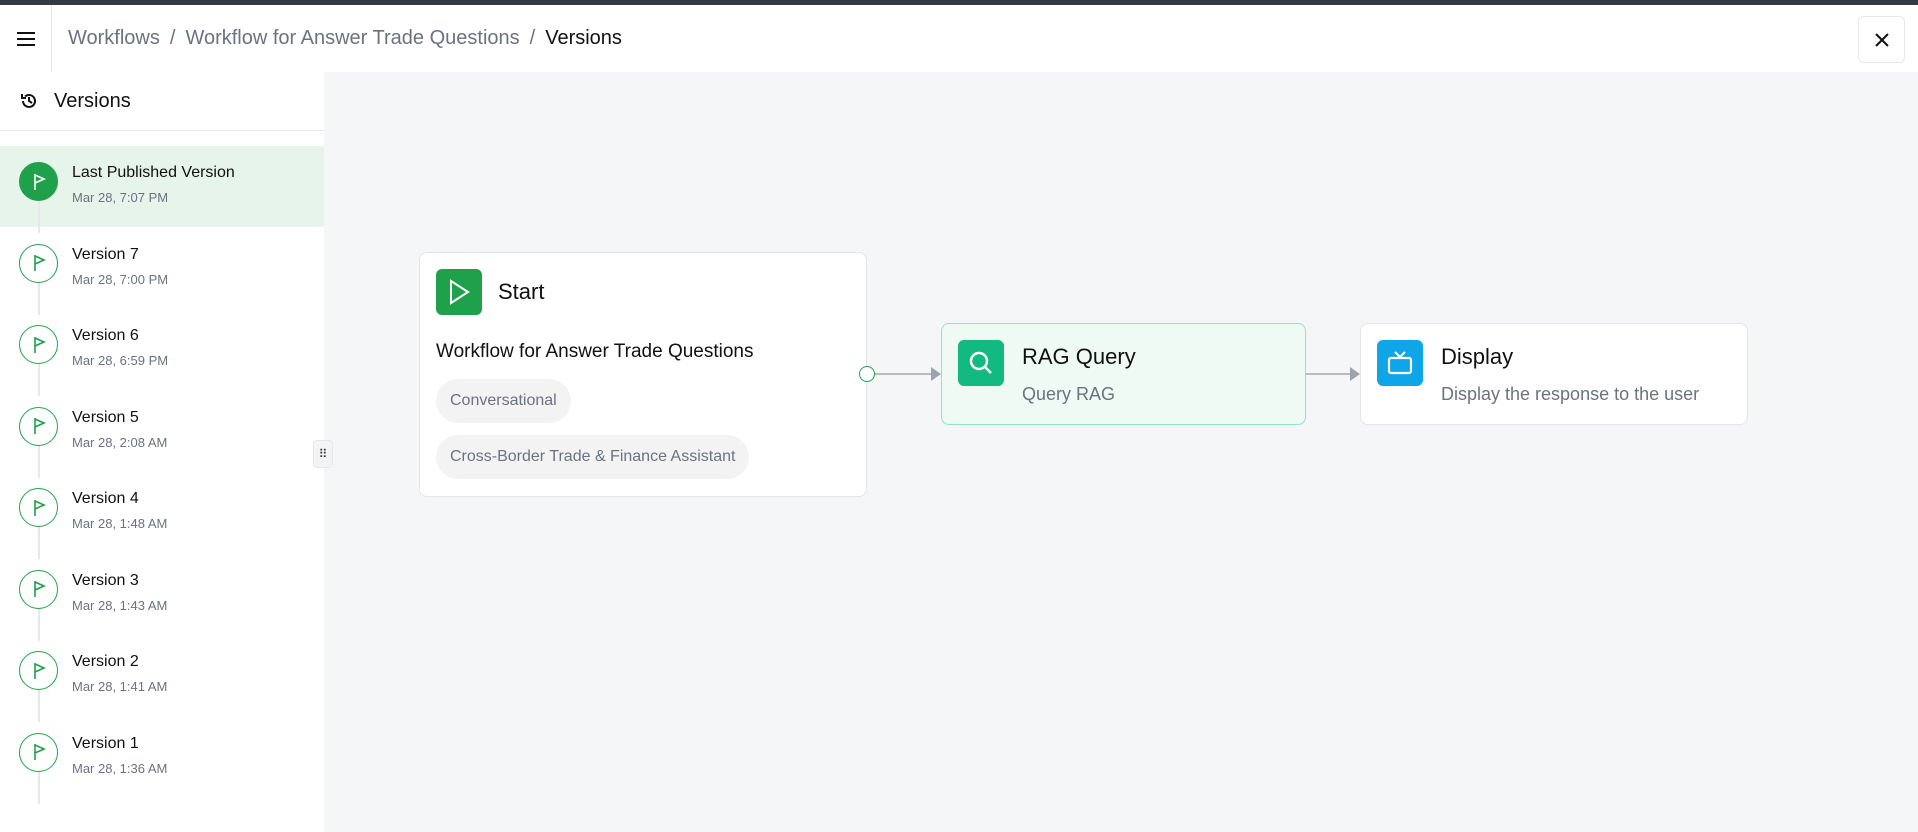  Describe the element at coordinates (1477, 356) in the screenshot. I see `display-node-title: Display` at that location.